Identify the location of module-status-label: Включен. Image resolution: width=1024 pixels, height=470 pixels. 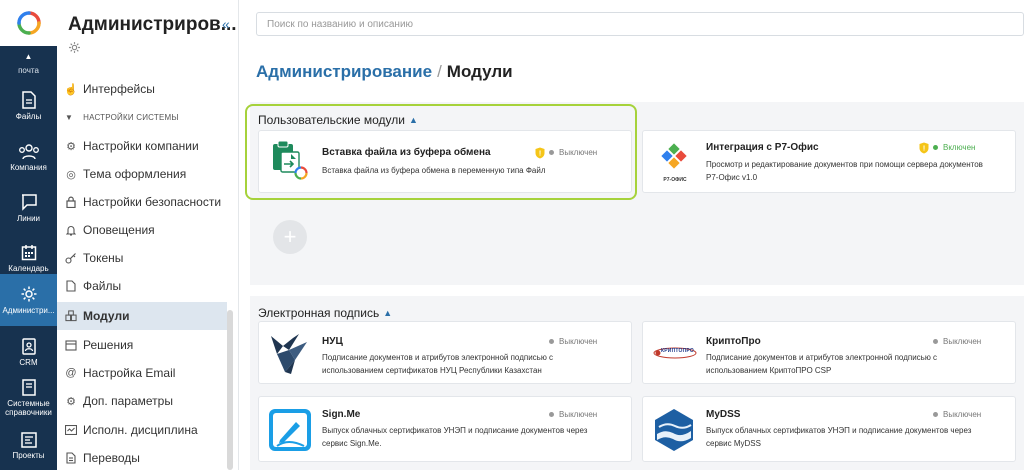
(959, 147).